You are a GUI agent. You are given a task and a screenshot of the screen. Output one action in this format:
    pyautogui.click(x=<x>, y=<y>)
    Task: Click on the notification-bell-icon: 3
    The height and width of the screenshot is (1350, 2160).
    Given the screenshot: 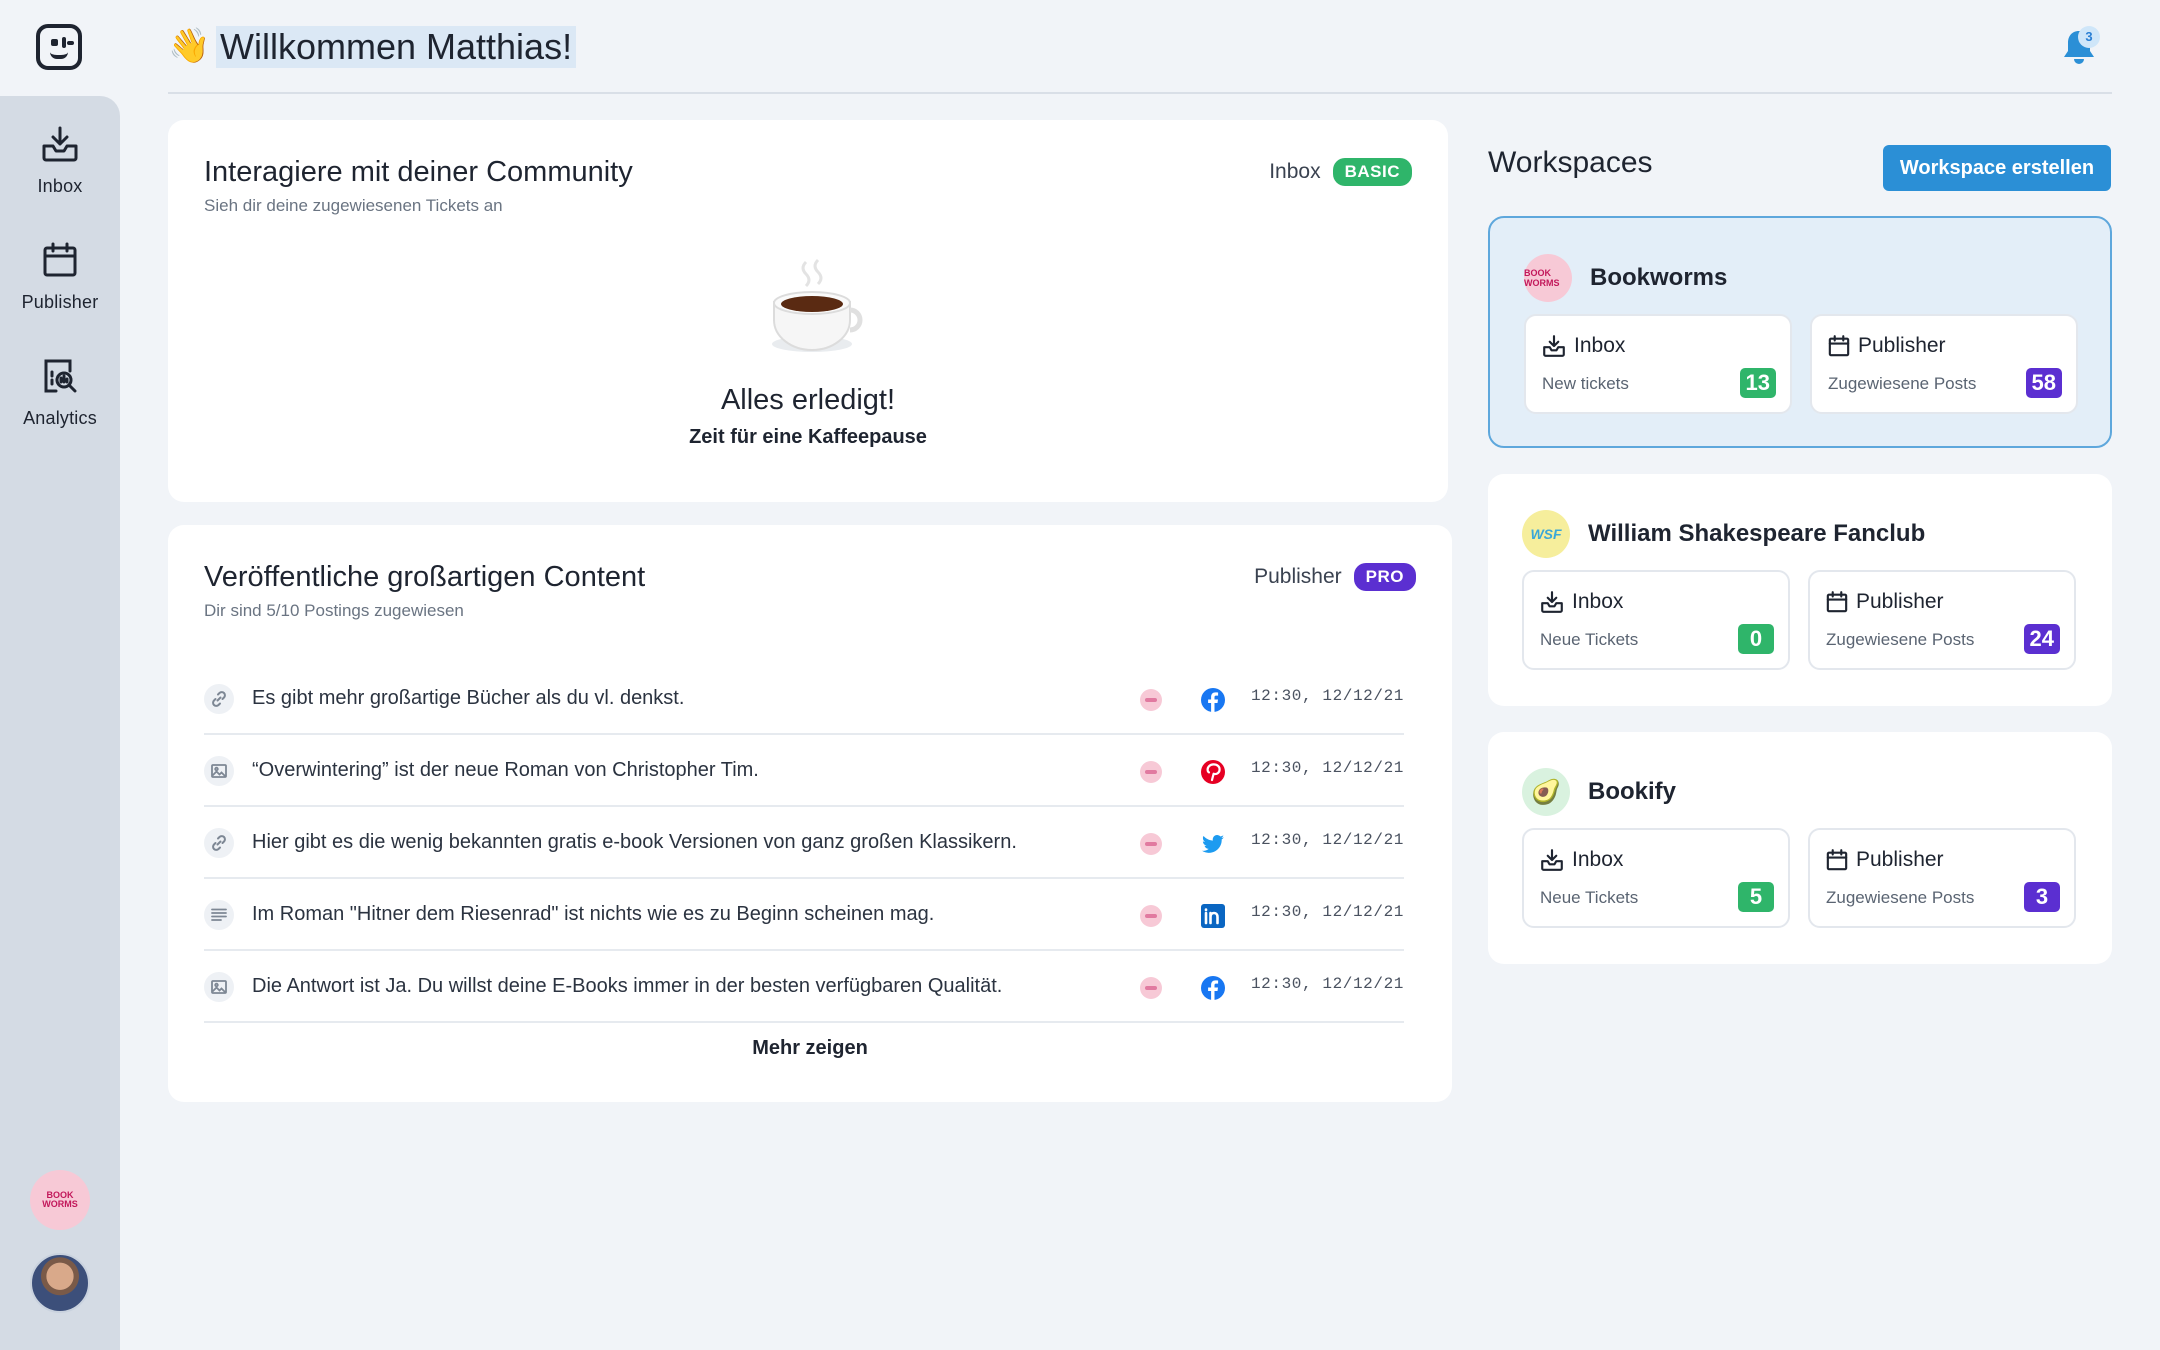 What is the action you would take?
    pyautogui.click(x=2081, y=46)
    